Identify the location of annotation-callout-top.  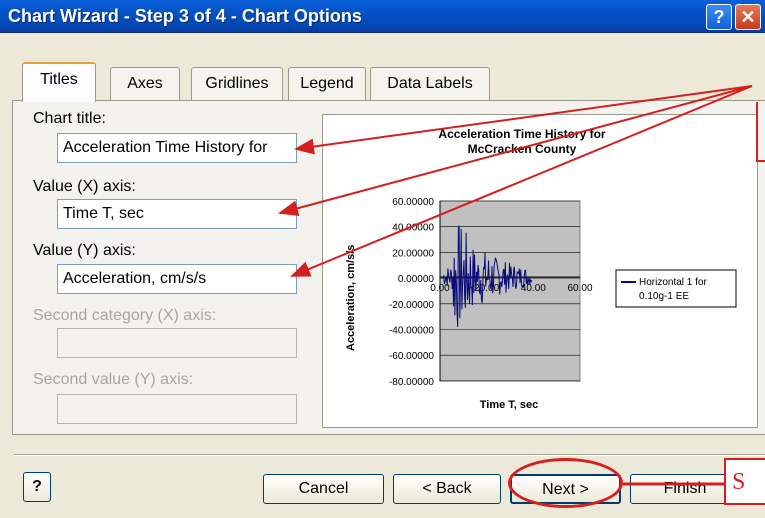
(760, 132).